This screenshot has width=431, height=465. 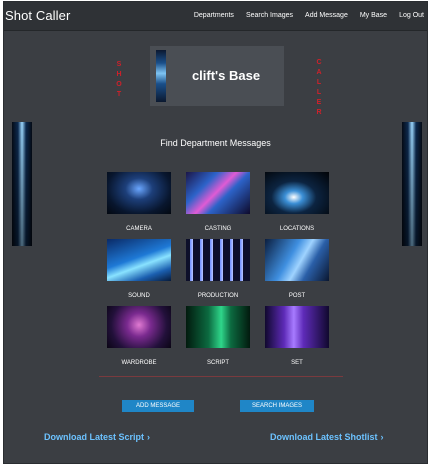 I want to click on department-tile-sound: SOUND, so click(x=139, y=269).